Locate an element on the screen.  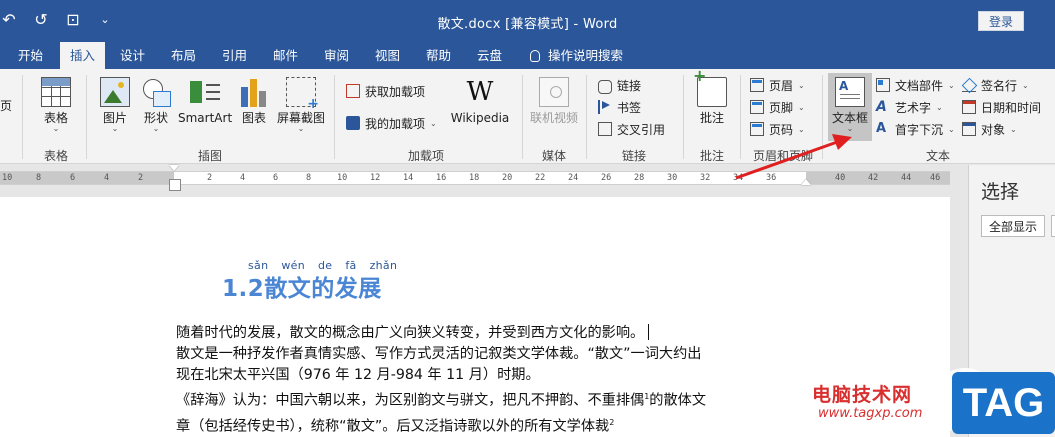
screenshot-button: 屏幕截图 ⌄ is located at coordinates (301, 105).